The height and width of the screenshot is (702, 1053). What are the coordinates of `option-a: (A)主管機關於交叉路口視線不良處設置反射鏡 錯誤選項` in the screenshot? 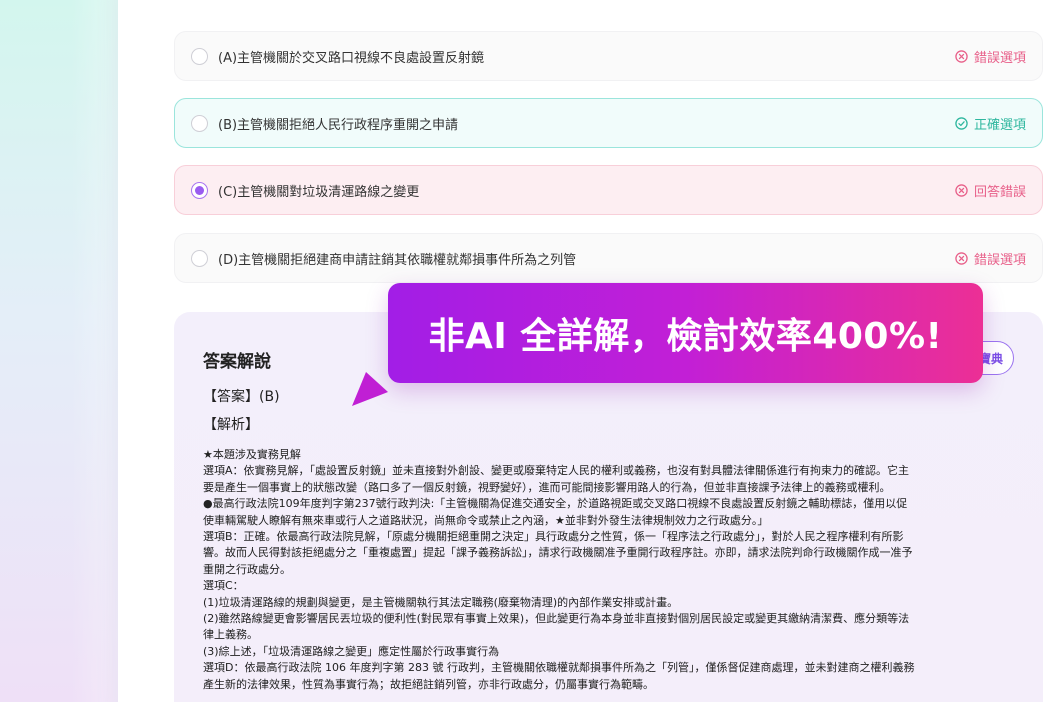 It's located at (608, 56).